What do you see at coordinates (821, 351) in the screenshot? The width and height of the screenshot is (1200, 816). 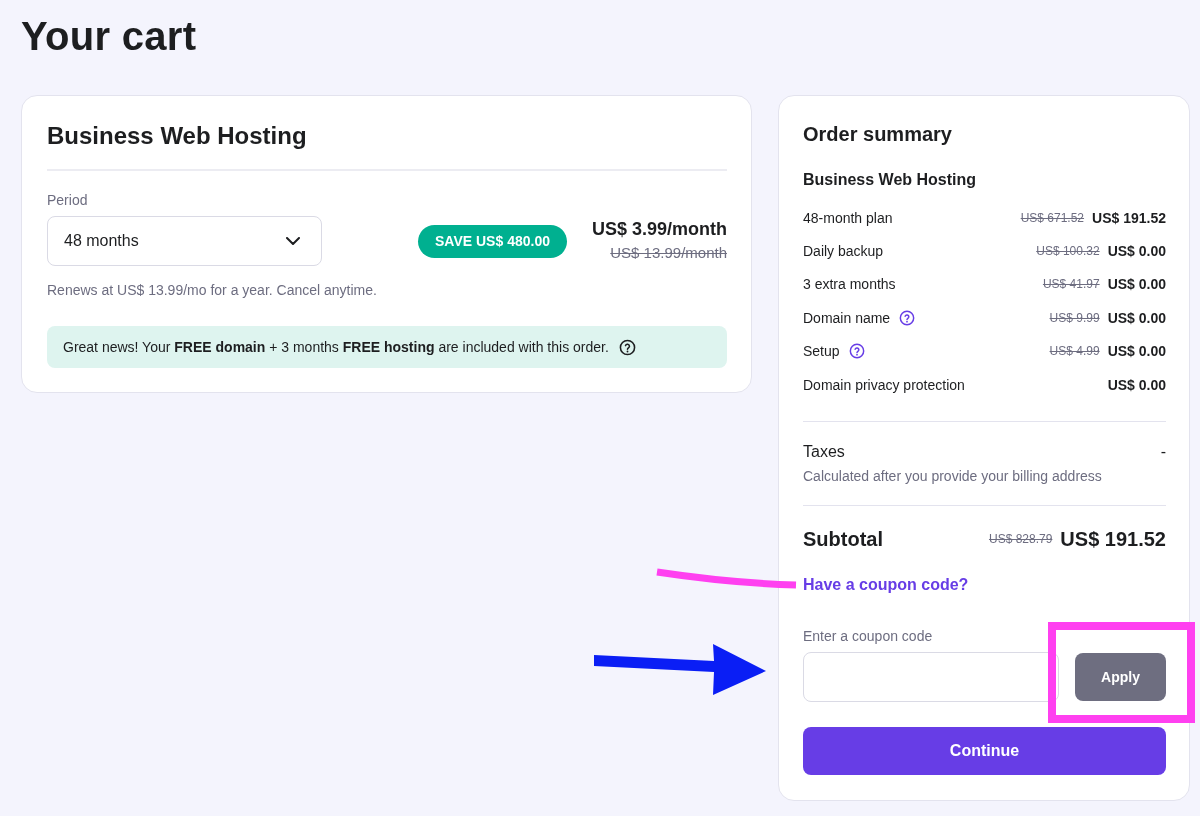 I see `line-label: Setup` at bounding box center [821, 351].